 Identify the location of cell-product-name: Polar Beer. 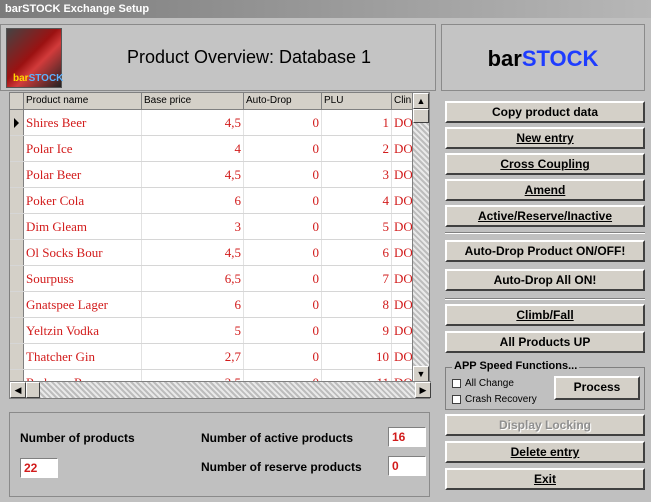
(83, 174).